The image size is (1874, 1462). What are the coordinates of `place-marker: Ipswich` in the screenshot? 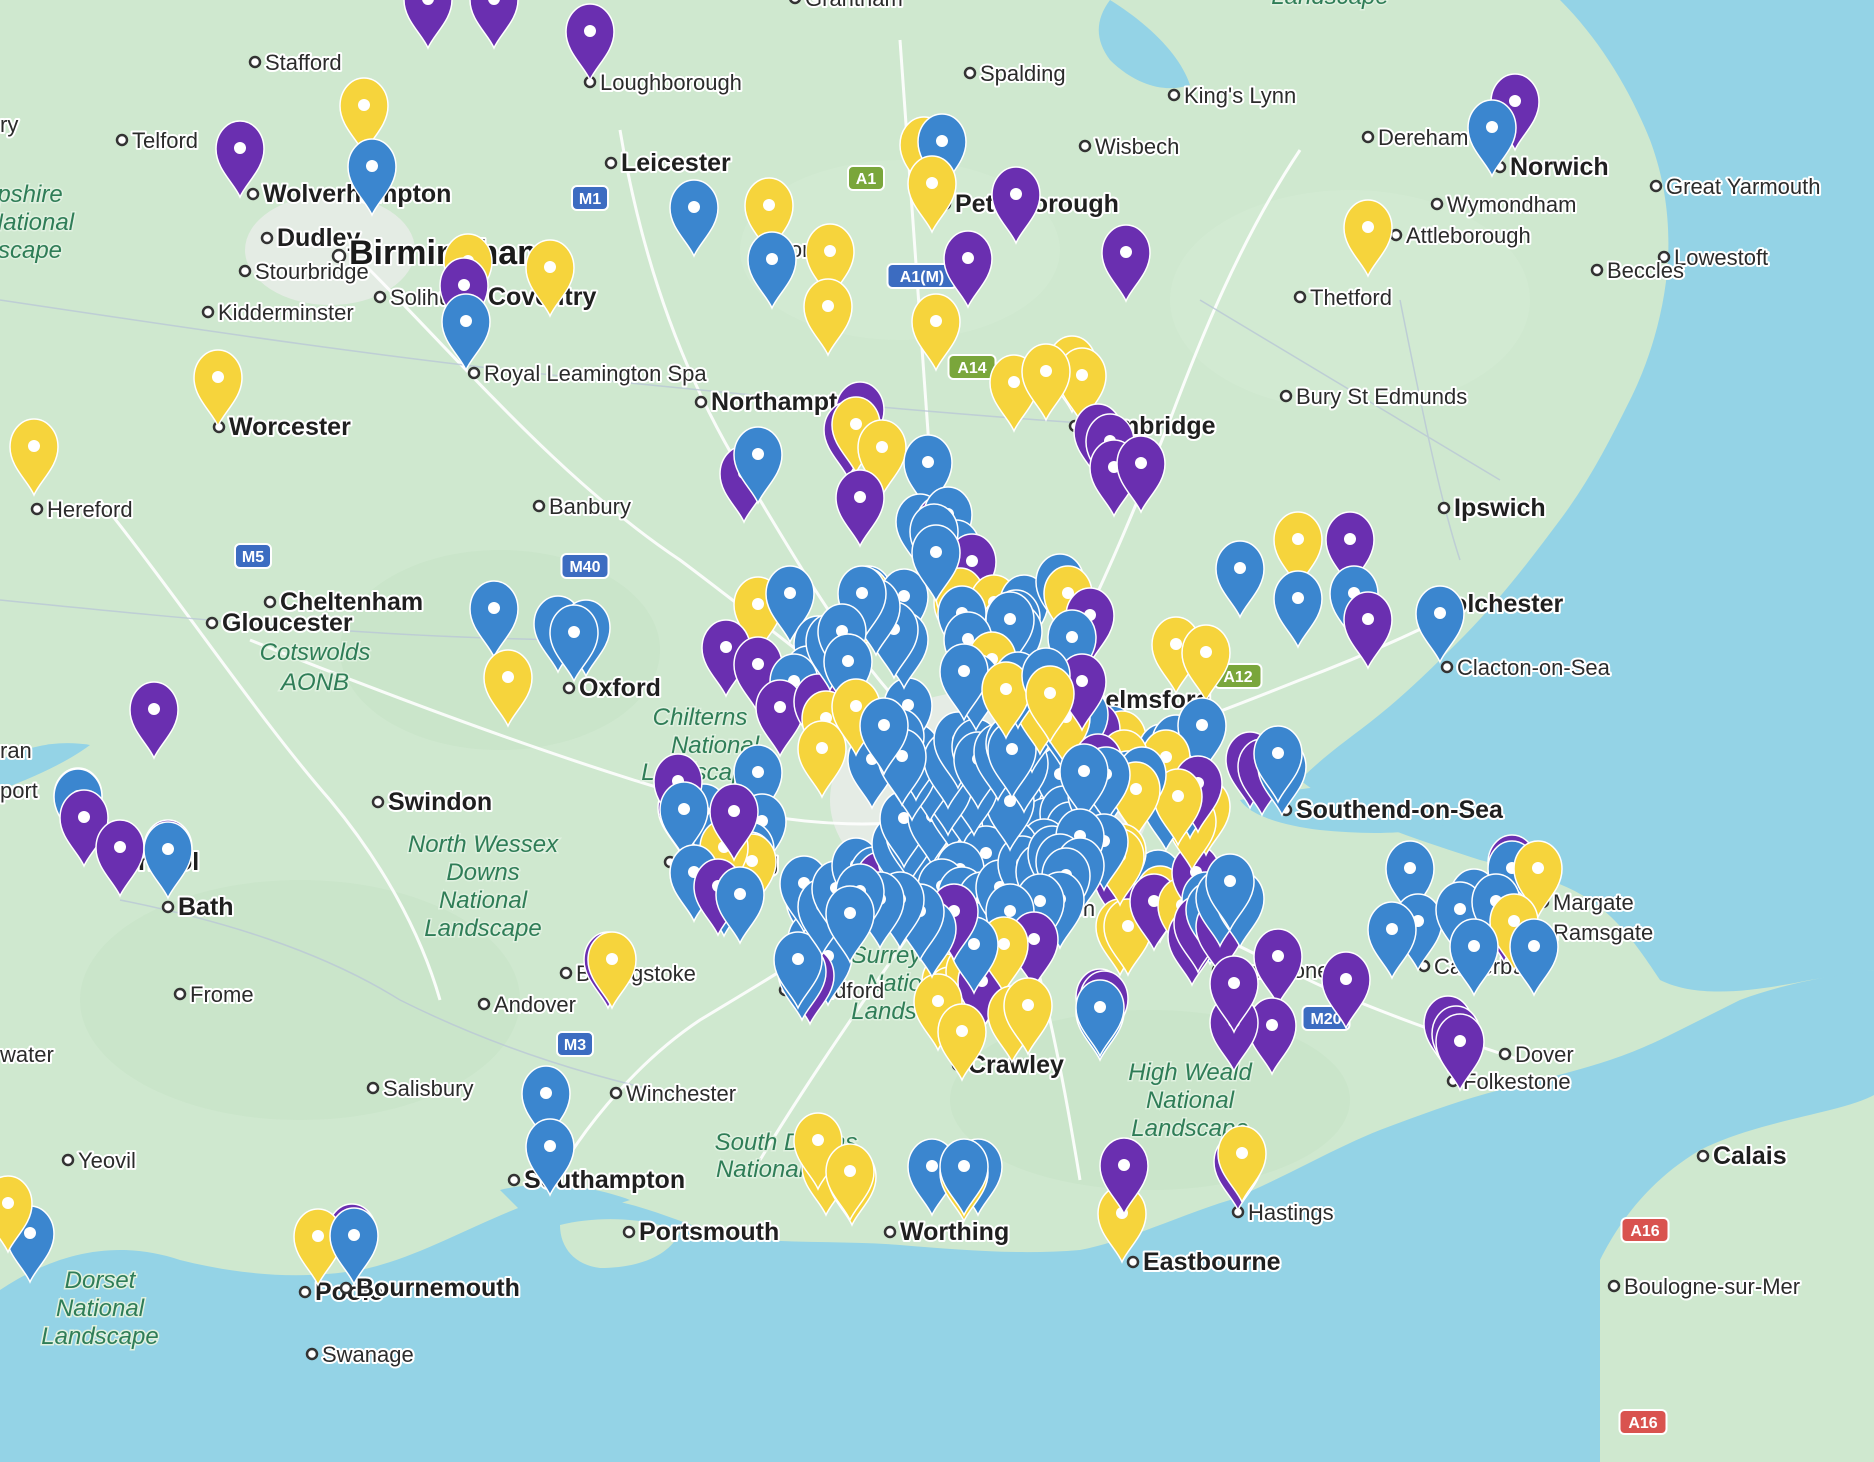 It's located at (1492, 508).